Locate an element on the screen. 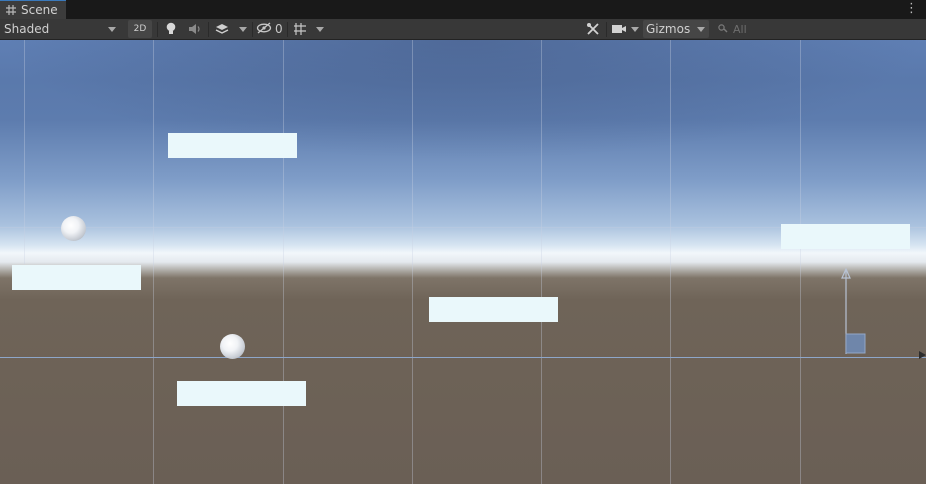  lightbulb-icon is located at coordinates (171, 29).